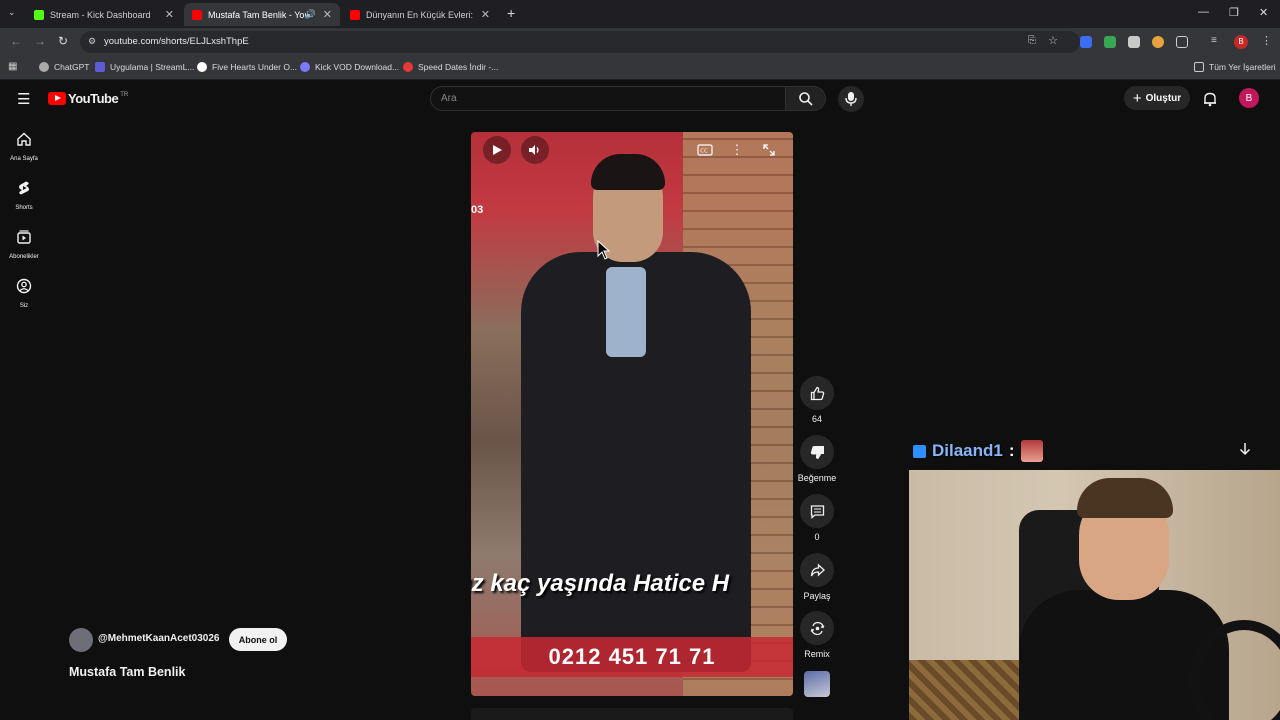 This screenshot has width=1280, height=720. Describe the element at coordinates (24, 139) in the screenshot. I see `home-icon` at that location.